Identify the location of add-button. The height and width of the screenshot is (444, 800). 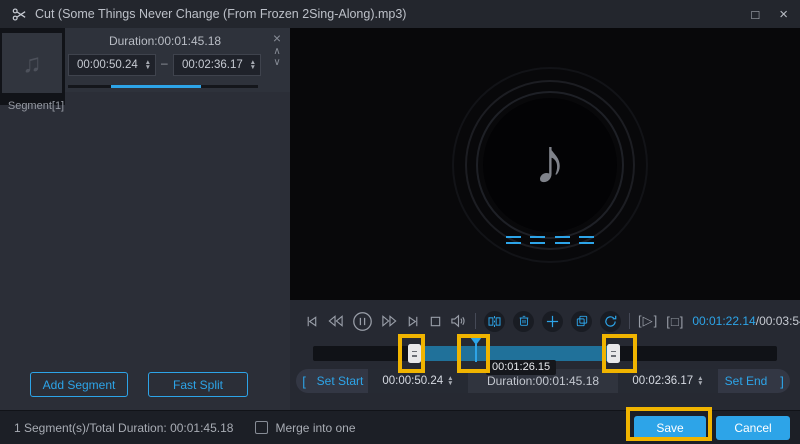
(552, 321).